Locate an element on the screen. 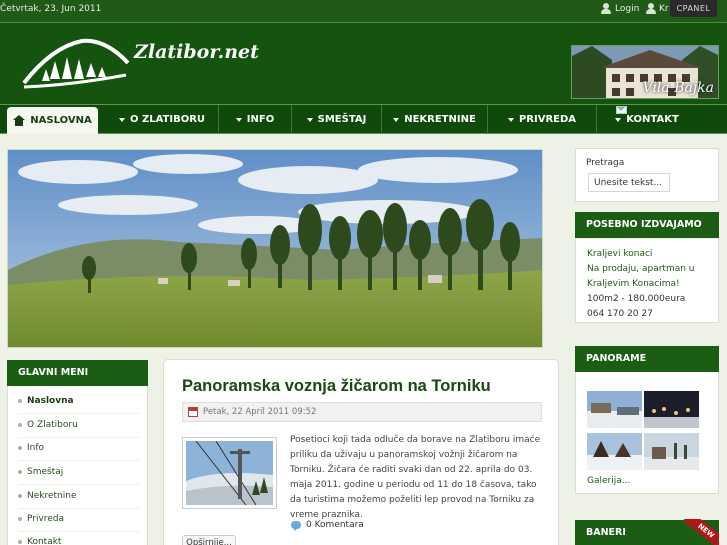  nav-label: SMEŠTAJ is located at coordinates (342, 119).